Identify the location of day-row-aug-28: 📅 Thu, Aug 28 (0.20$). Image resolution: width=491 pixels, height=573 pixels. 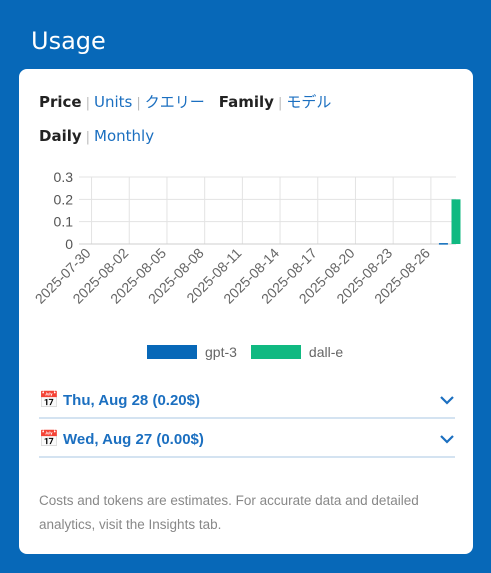
(247, 404).